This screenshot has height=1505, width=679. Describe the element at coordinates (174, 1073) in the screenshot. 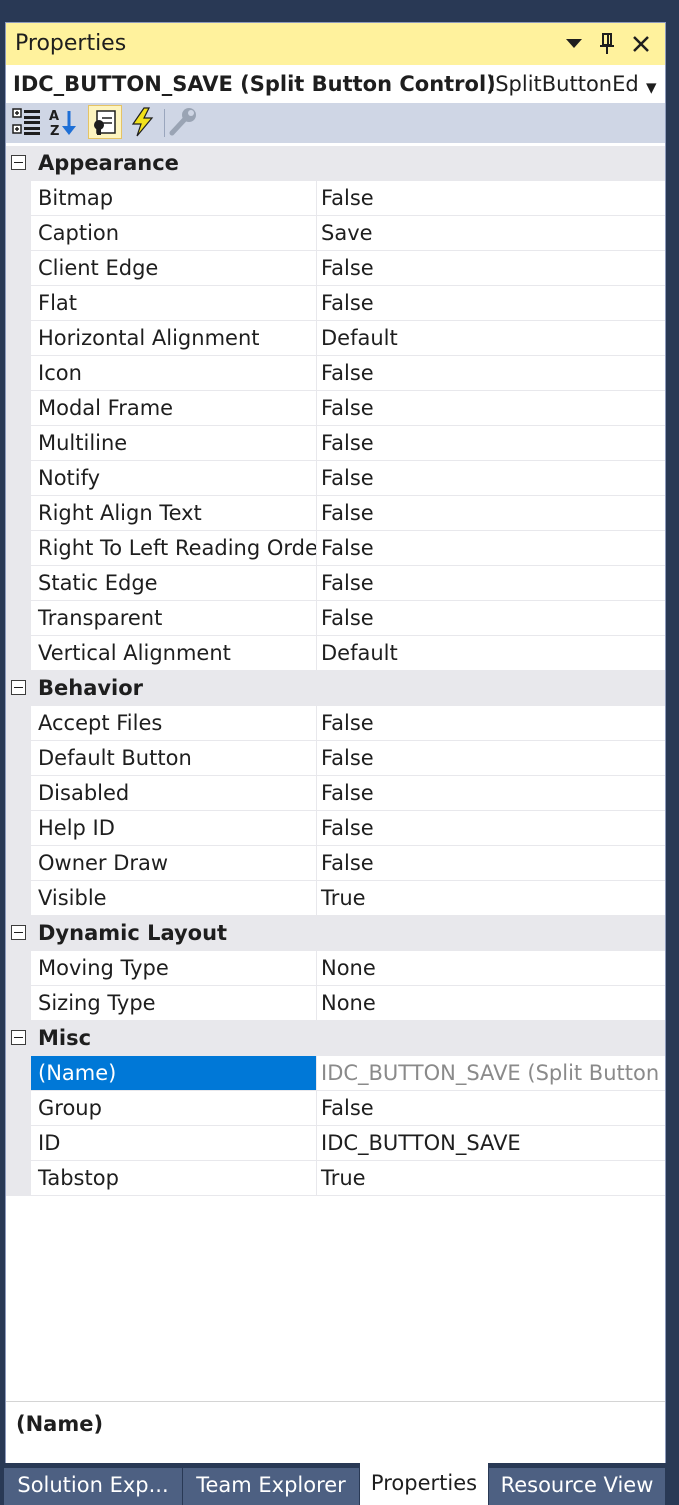

I see `property-name: (Name)` at that location.